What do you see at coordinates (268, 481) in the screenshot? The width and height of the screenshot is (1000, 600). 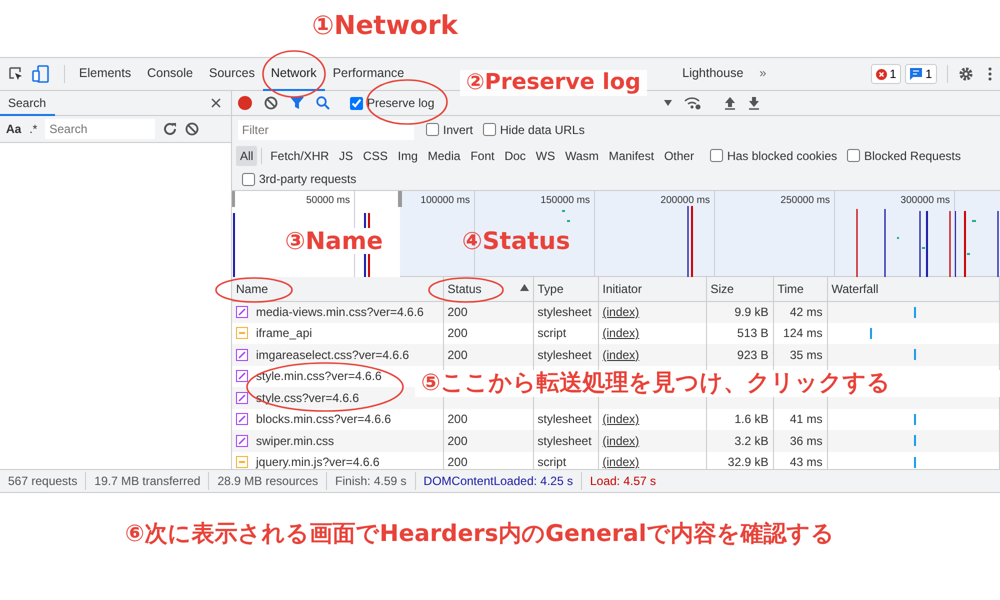 I see `status-text: 28.9 MB resources` at bounding box center [268, 481].